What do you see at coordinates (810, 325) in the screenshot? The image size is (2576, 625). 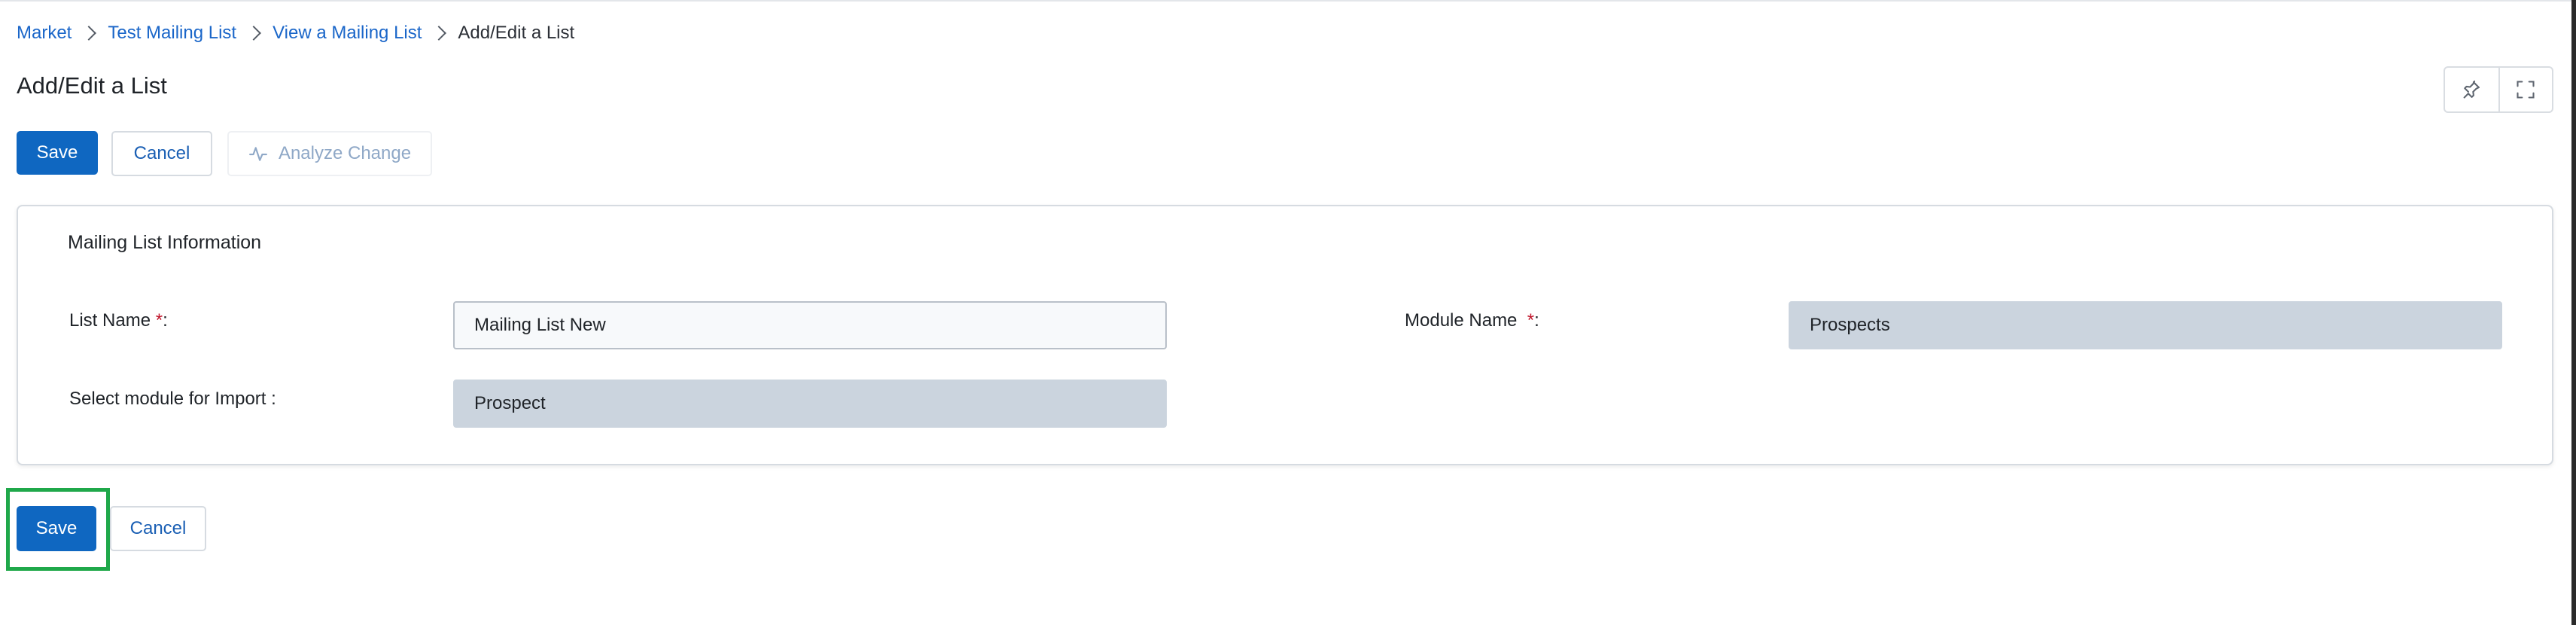 I see `list-name-input: Mailing List New` at bounding box center [810, 325].